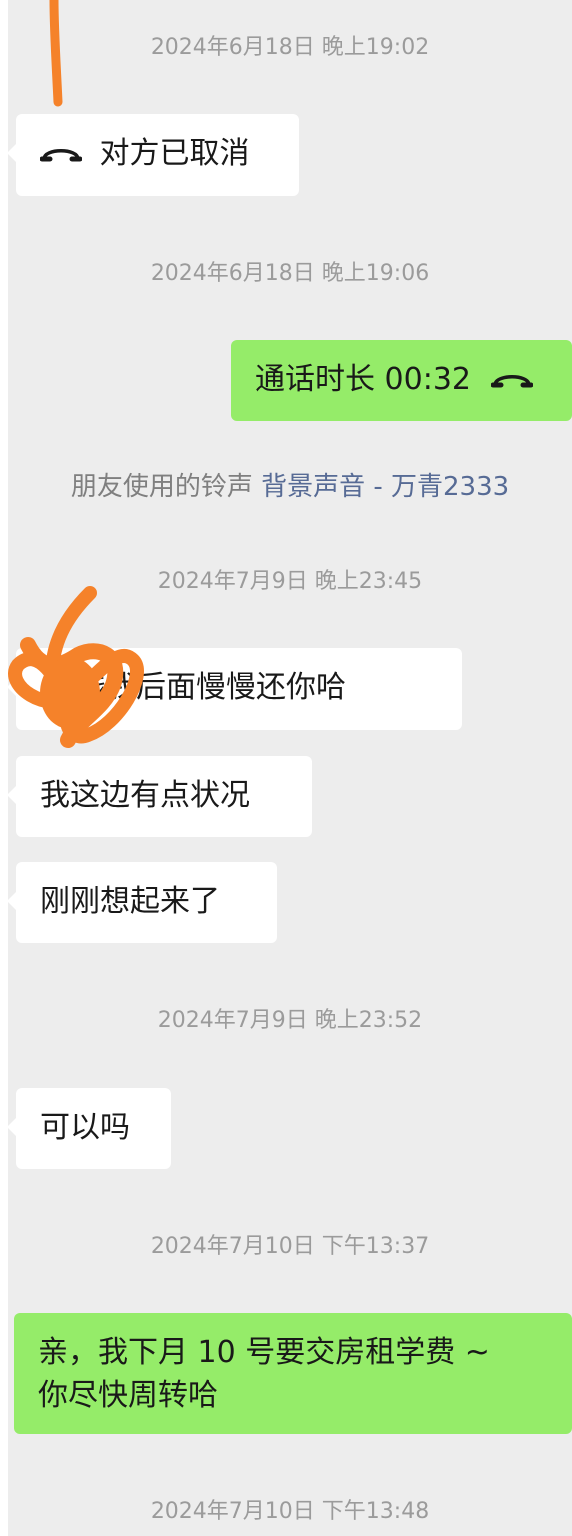 Image resolution: width=572 pixels, height=1536 pixels. I want to click on ringtone-notice: 朋友使用的铃声 背景声音 - 万青2333, so click(290, 487).